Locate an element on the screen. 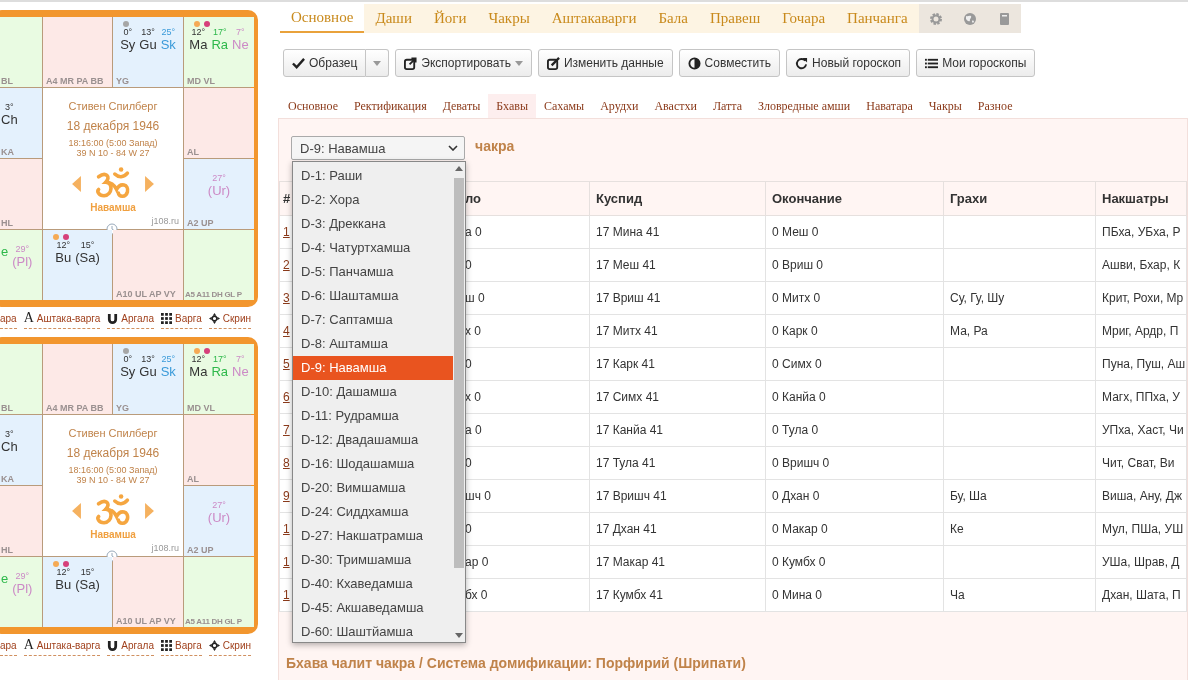 The image size is (1188, 680). house-label: HL is located at coordinates (7, 223).